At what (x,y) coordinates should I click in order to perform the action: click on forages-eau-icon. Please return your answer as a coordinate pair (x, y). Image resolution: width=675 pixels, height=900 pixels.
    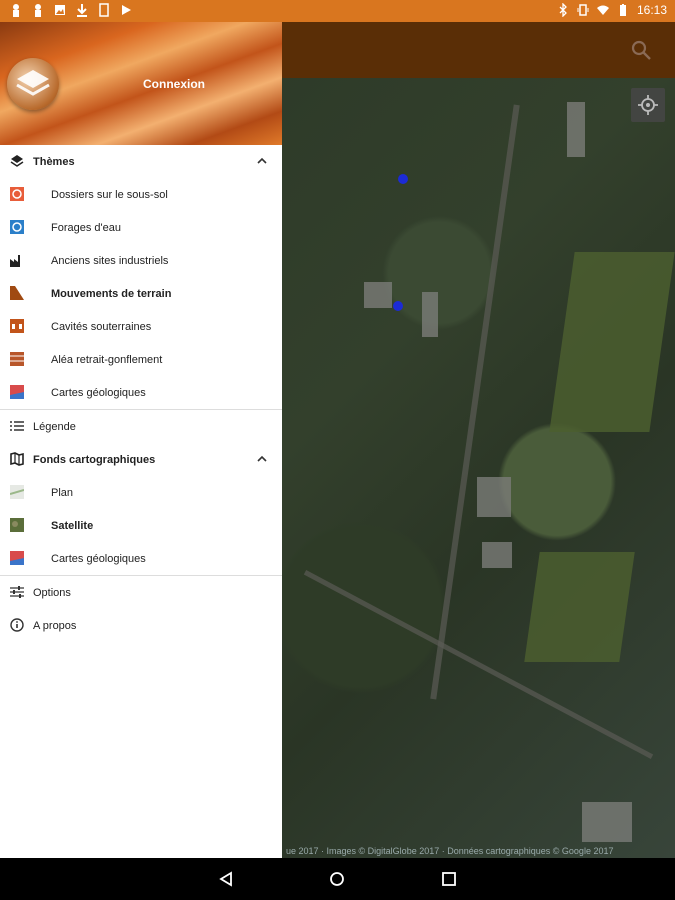
    Looking at the image, I should click on (17, 227).